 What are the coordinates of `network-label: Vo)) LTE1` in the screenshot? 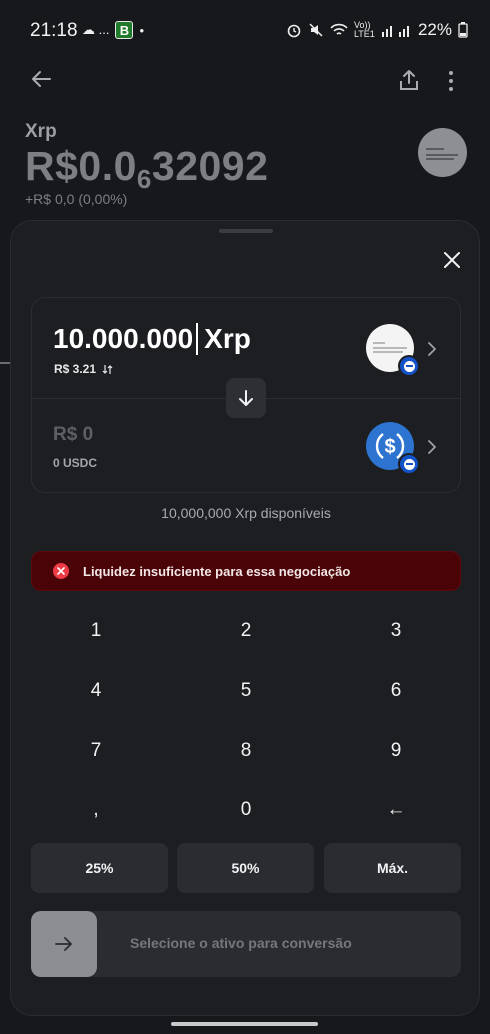 It's located at (364, 29).